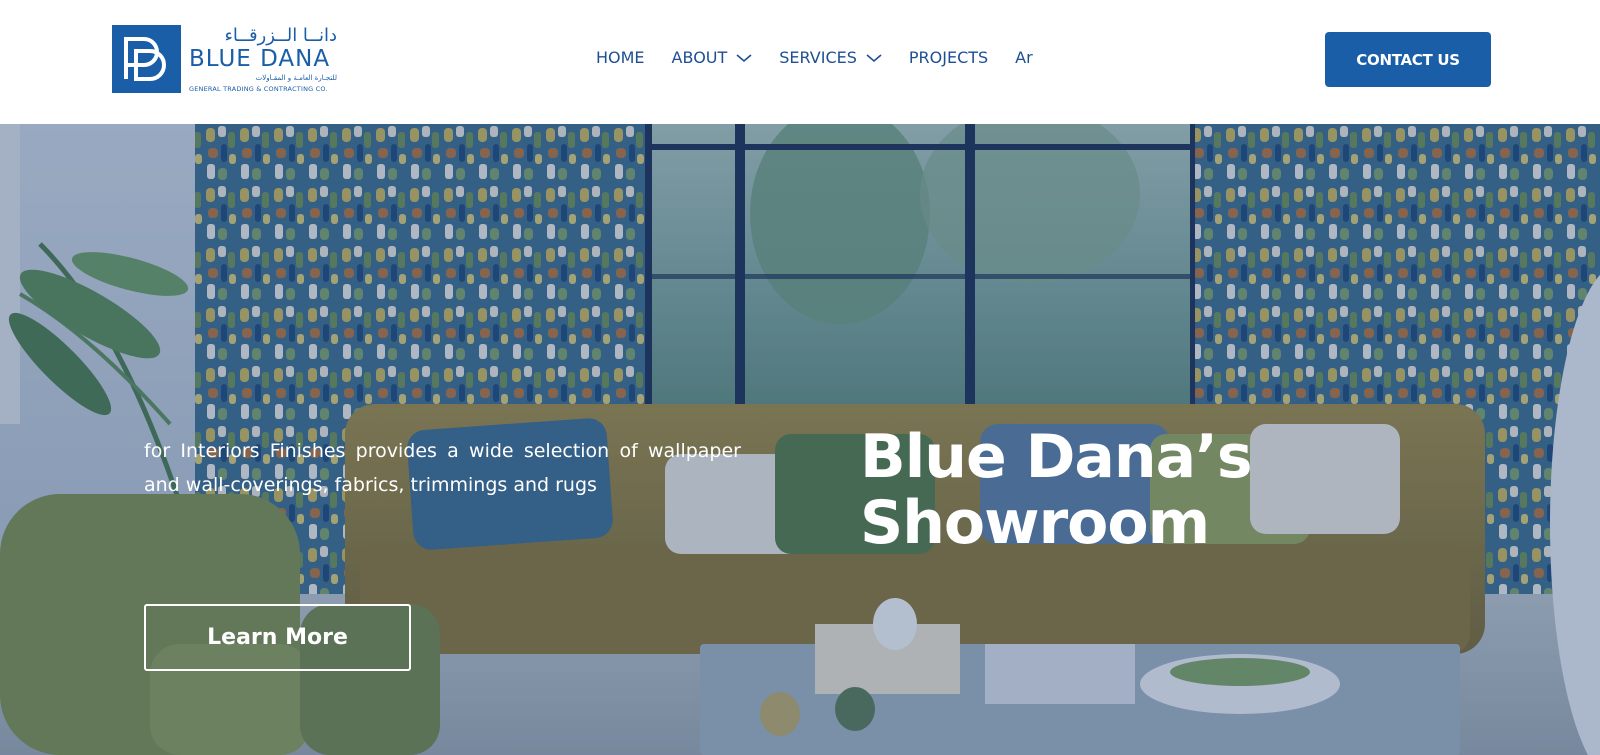 The image size is (1600, 755). Describe the element at coordinates (1056, 457) in the screenshot. I see `hero-title-line-1: Blue Dana’s` at that location.